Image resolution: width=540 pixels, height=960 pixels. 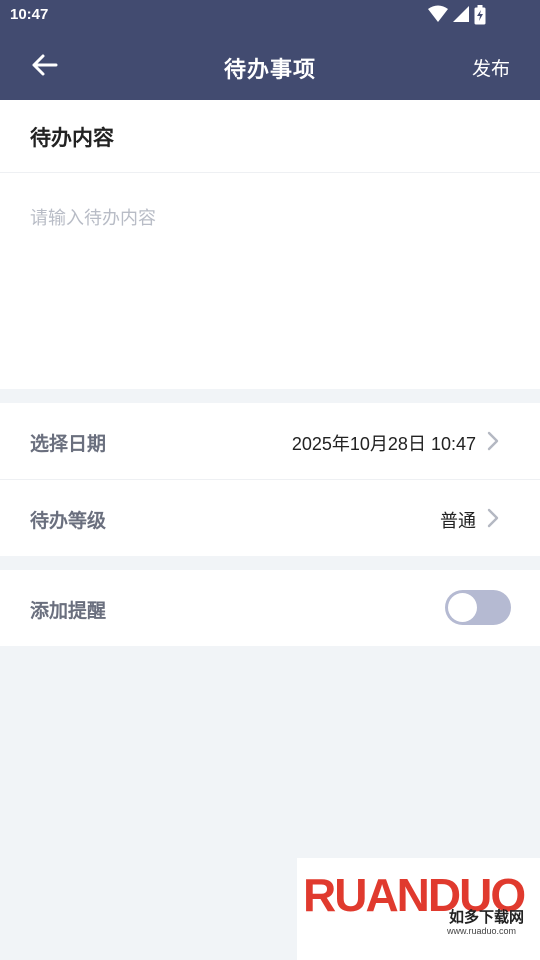 What do you see at coordinates (480, 15) in the screenshot?
I see `battery-icon` at bounding box center [480, 15].